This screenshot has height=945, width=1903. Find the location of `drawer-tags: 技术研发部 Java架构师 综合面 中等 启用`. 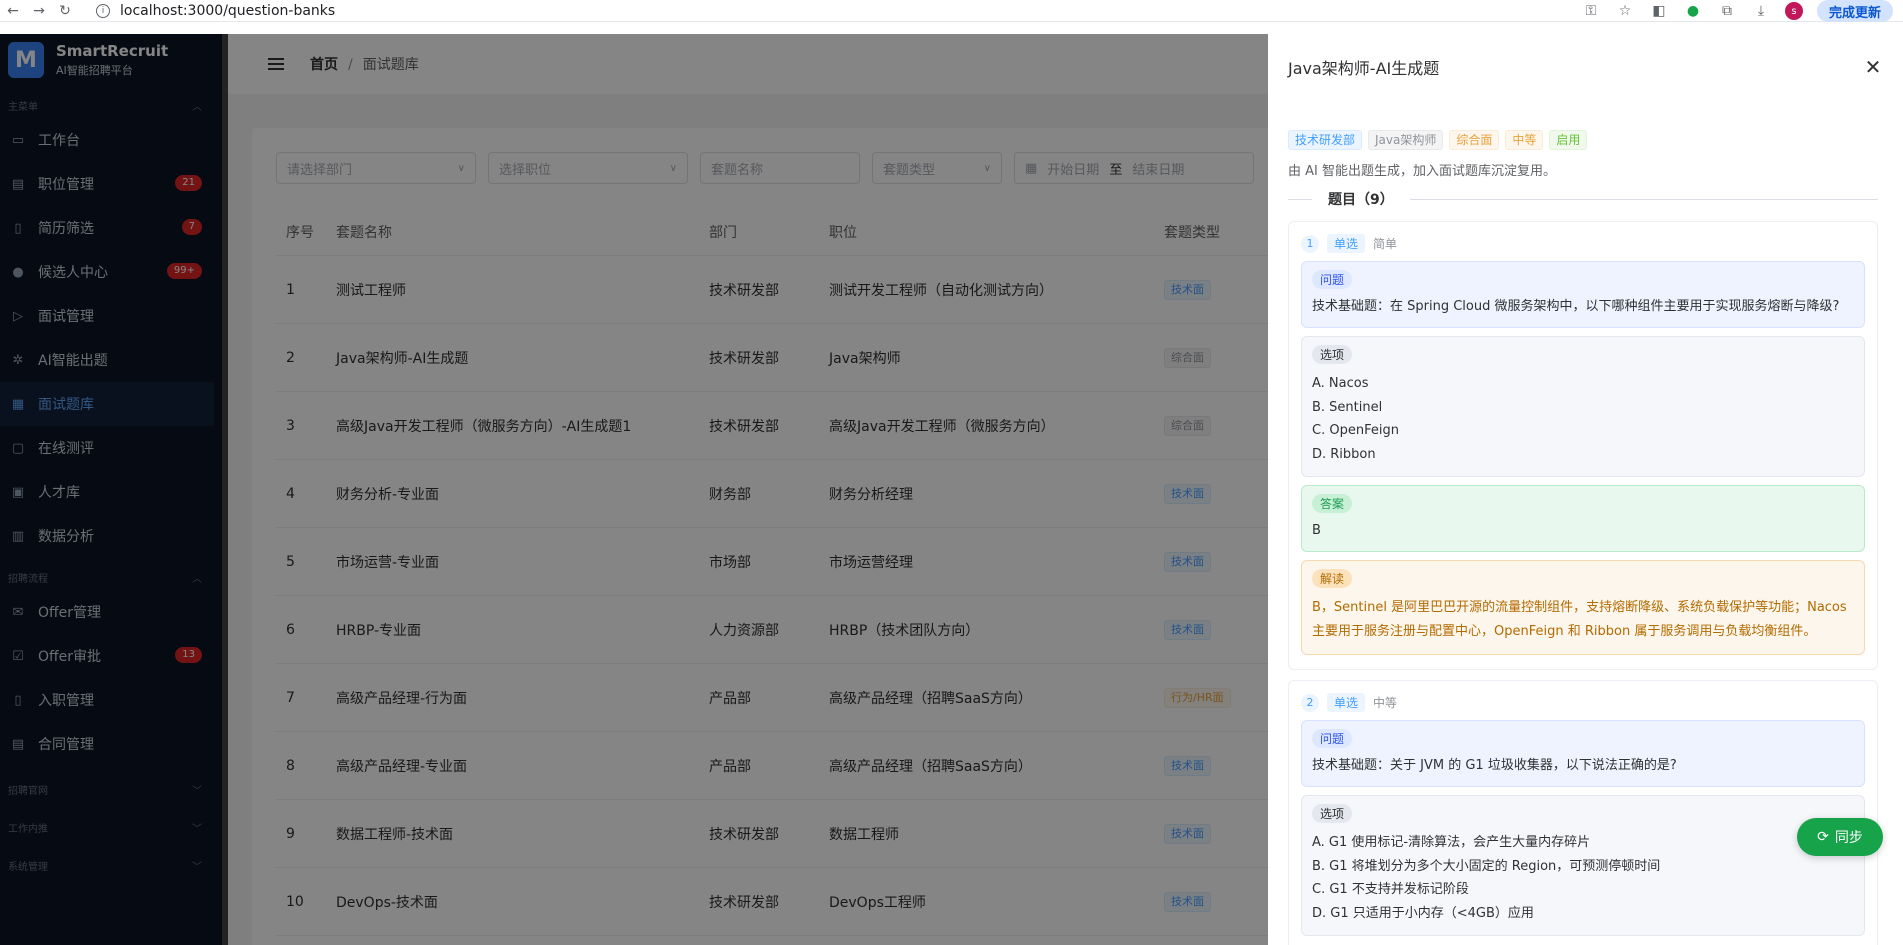

drawer-tags: 技术研发部 Java架构师 综合面 中等 启用 is located at coordinates (1583, 140).